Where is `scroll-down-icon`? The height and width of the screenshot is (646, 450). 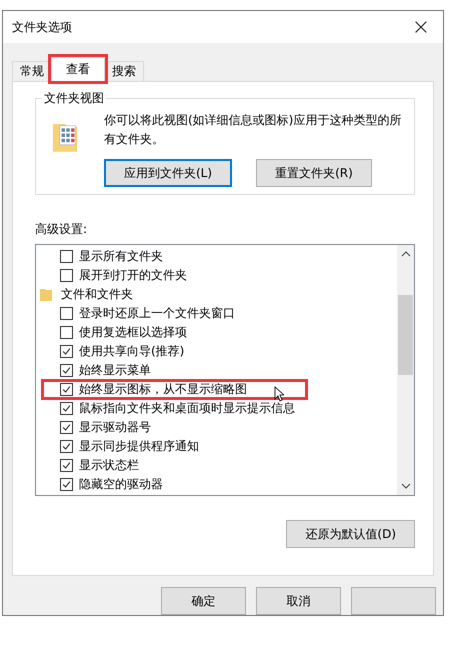
scroll-down-icon is located at coordinates (405, 486).